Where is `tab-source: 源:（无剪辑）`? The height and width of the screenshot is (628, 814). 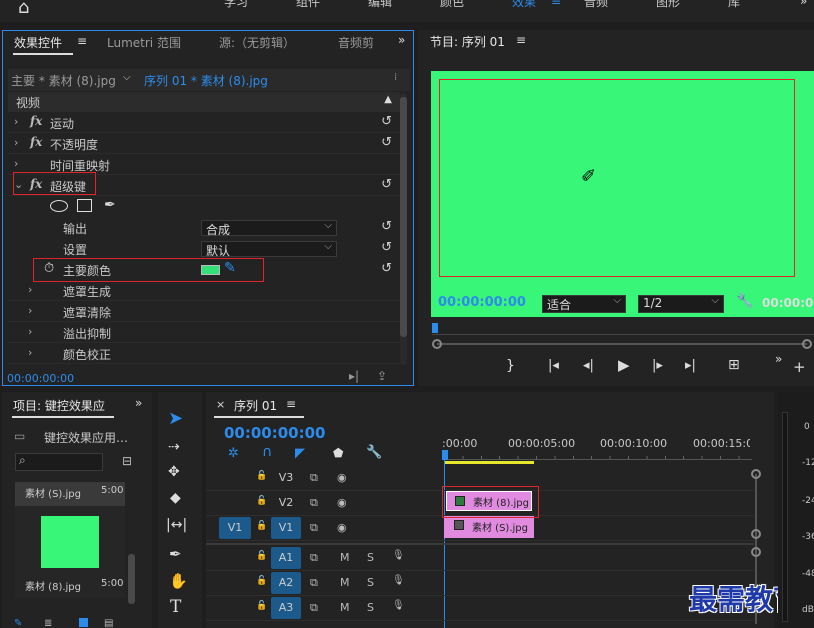
tab-source: 源:（无剪辑） is located at coordinates (257, 42).